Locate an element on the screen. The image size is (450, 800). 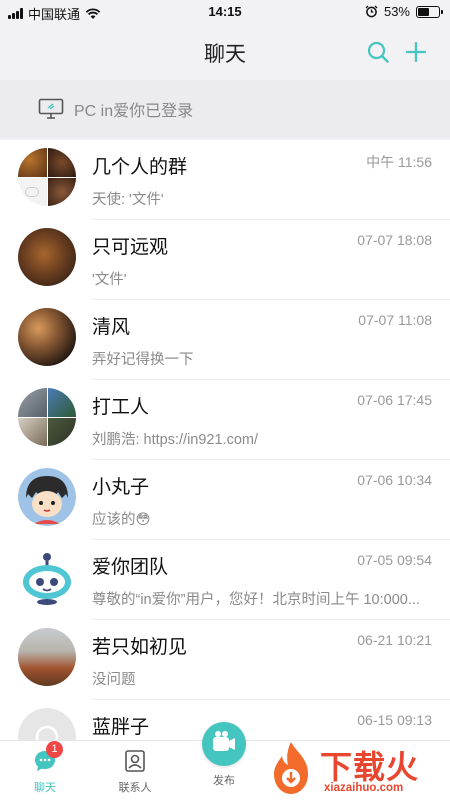
chat-item: 清风 07-07 11:08 弄好记得换一下 is located at coordinates (225, 340).